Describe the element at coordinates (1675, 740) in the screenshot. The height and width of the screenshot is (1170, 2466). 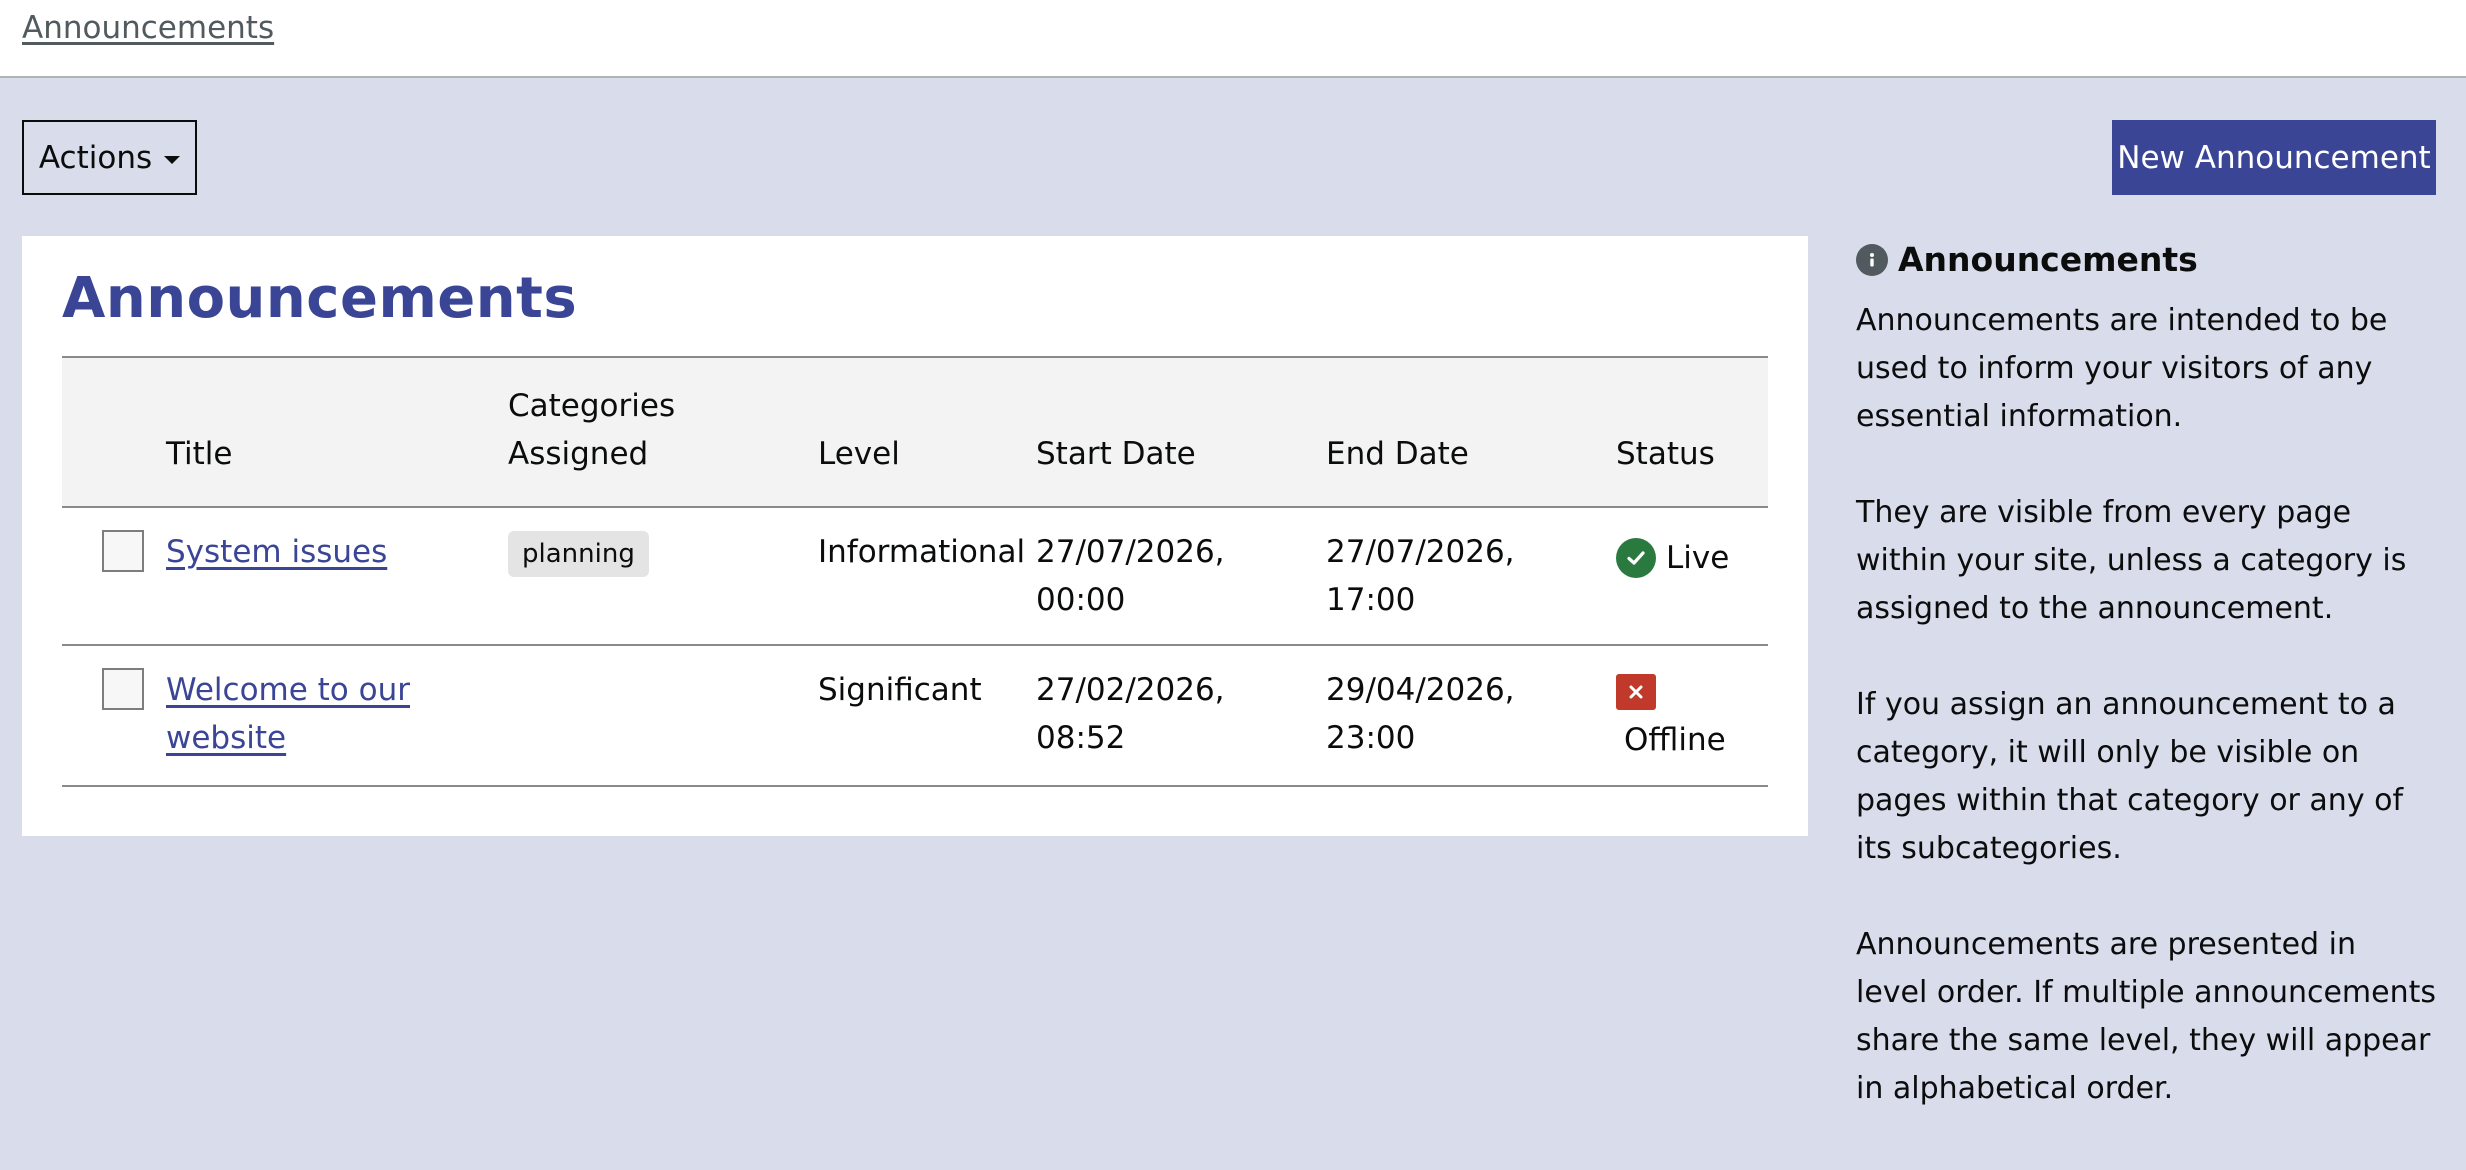
I see `status-label: Offline` at that location.